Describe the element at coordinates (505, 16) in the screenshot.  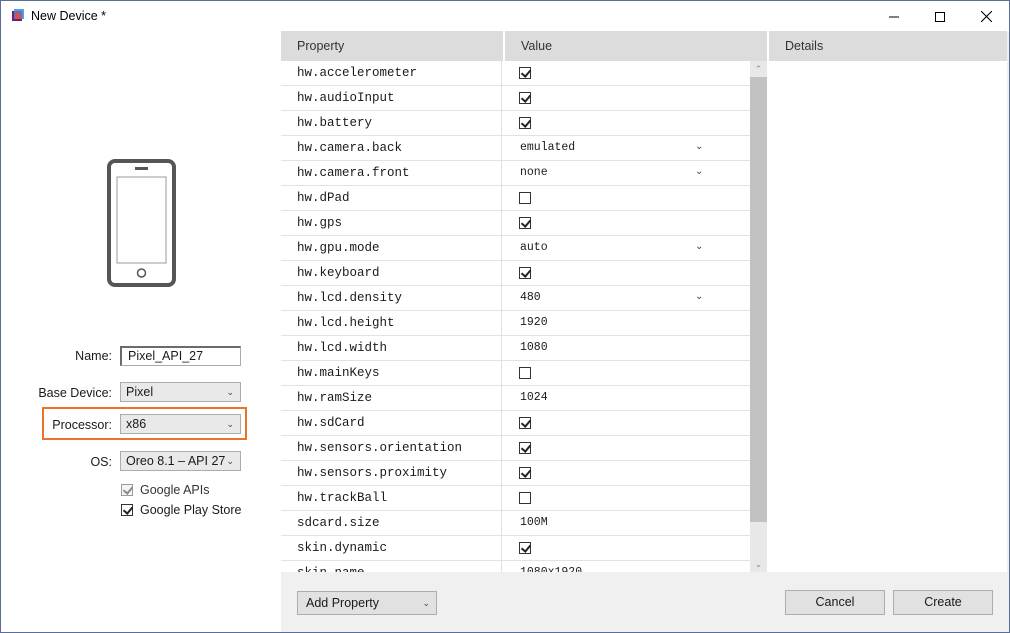
I see `title-bar: New Device *` at that location.